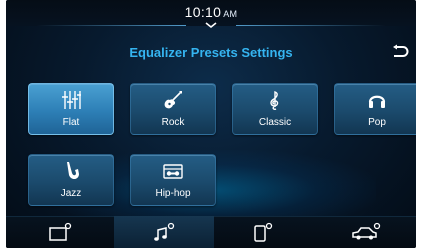 This screenshot has height=248, width=422. I want to click on status-bar: 10:10 AM, so click(211, 14).